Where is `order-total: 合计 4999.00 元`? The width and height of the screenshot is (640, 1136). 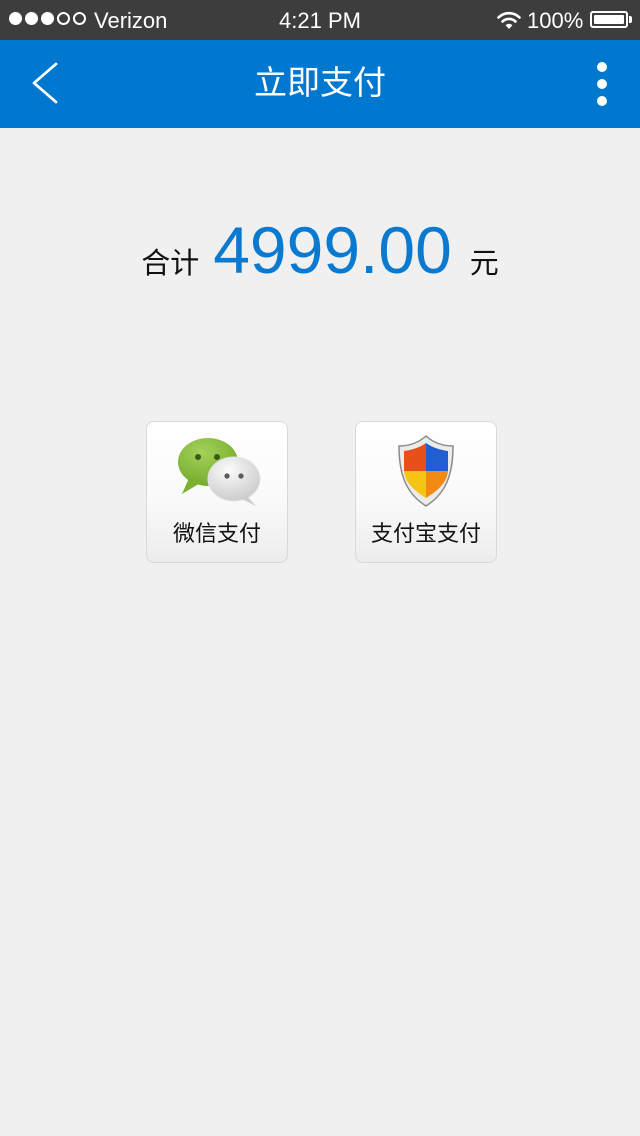
order-total: 合计 4999.00 元 is located at coordinates (320, 257).